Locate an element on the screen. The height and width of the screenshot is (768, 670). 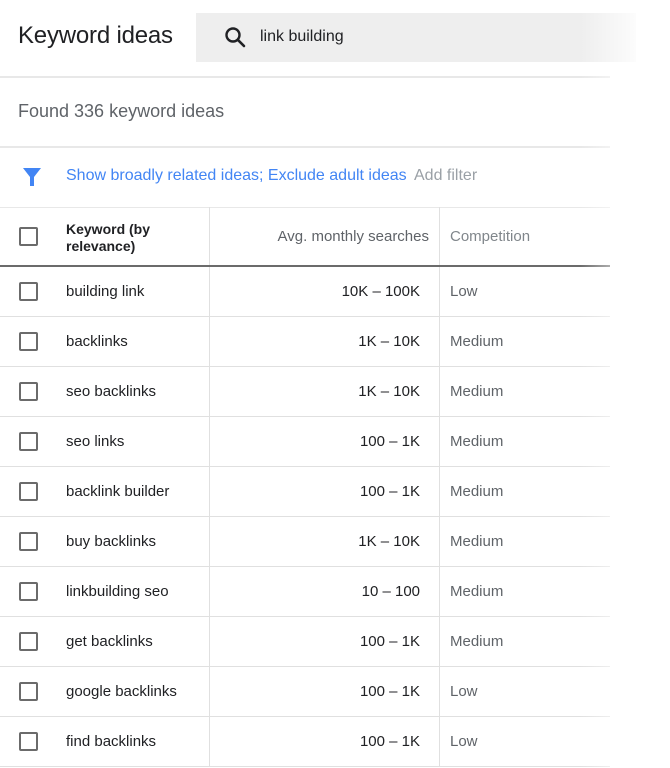
avg-searches-cell: 10K – 100K is located at coordinates (324, 291).